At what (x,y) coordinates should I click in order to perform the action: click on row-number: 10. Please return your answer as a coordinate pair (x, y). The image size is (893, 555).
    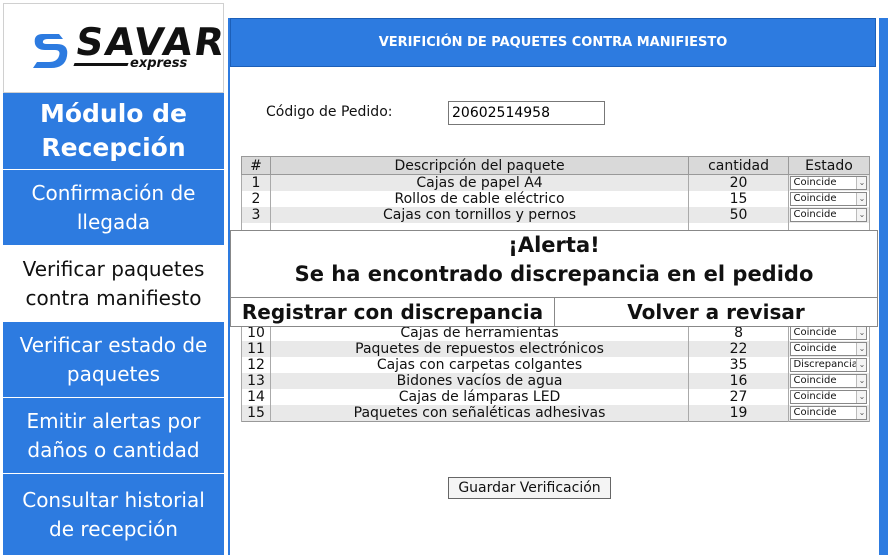
    Looking at the image, I should click on (256, 333).